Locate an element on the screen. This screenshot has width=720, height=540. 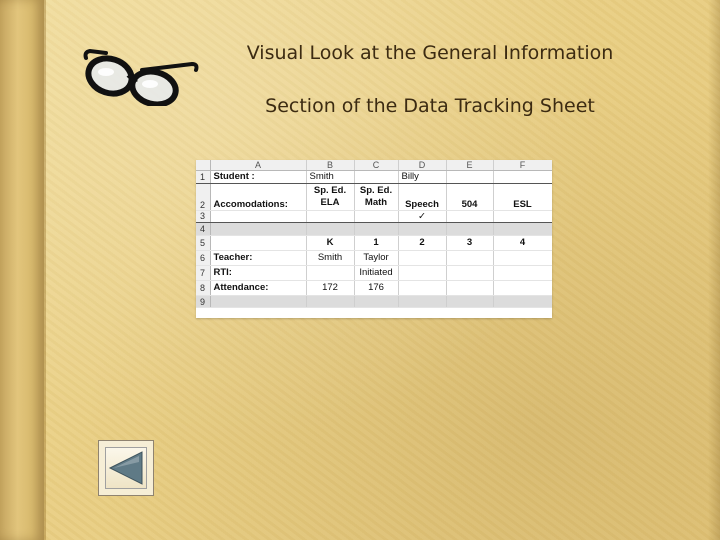
table-row: 6 Teacher: Smith Taylor is located at coordinates (374, 258).